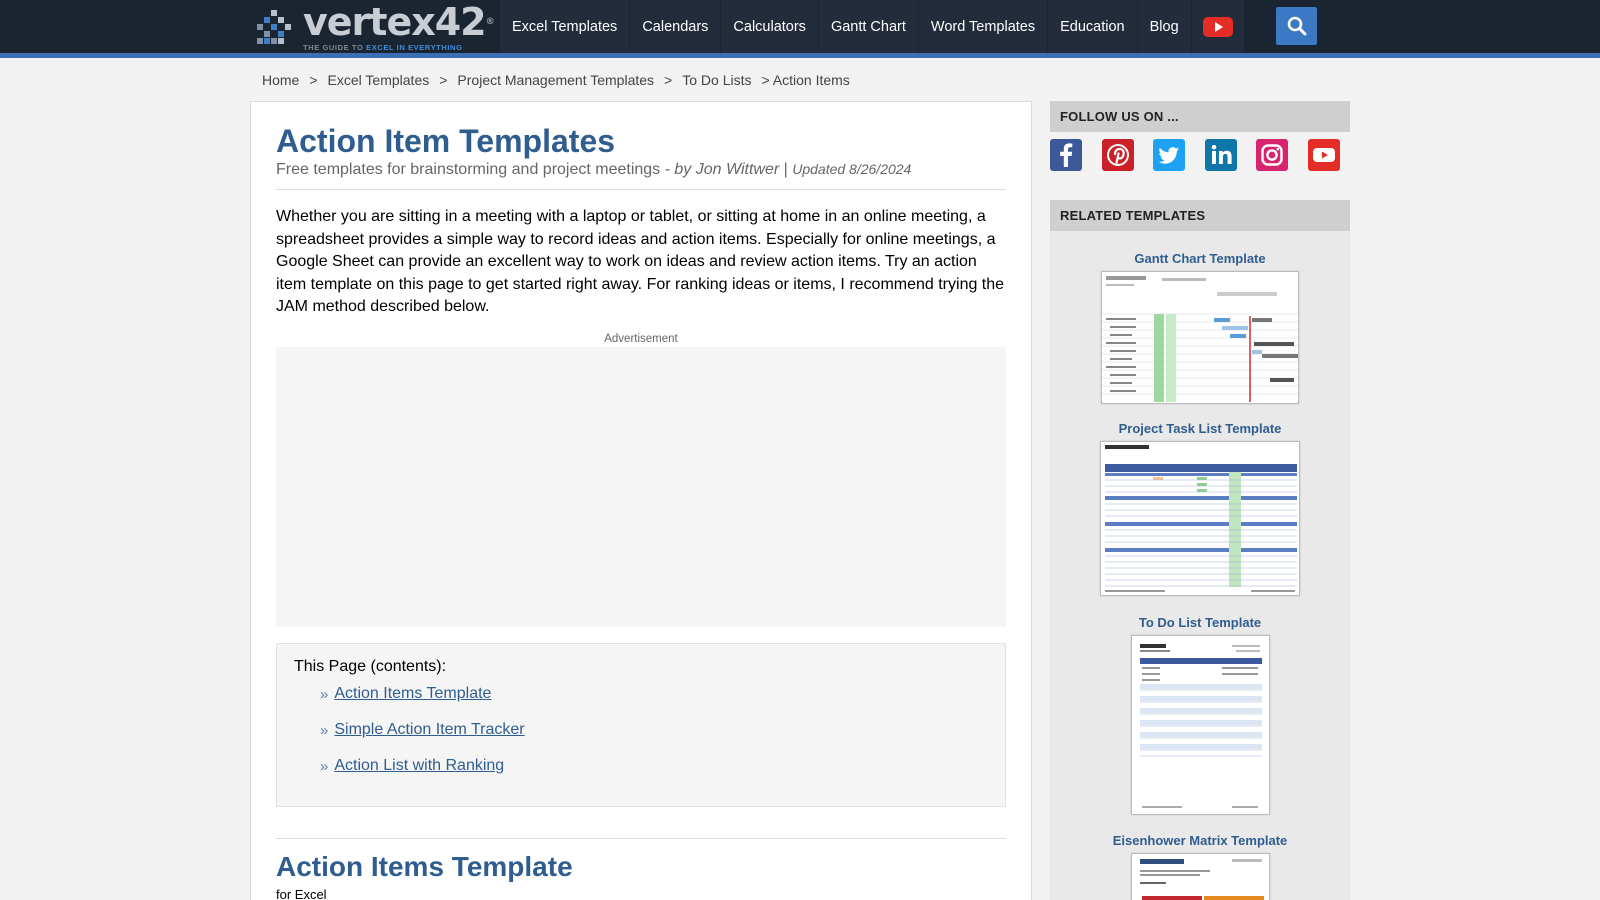  I want to click on nav-word-templates: Word Templates, so click(983, 26).